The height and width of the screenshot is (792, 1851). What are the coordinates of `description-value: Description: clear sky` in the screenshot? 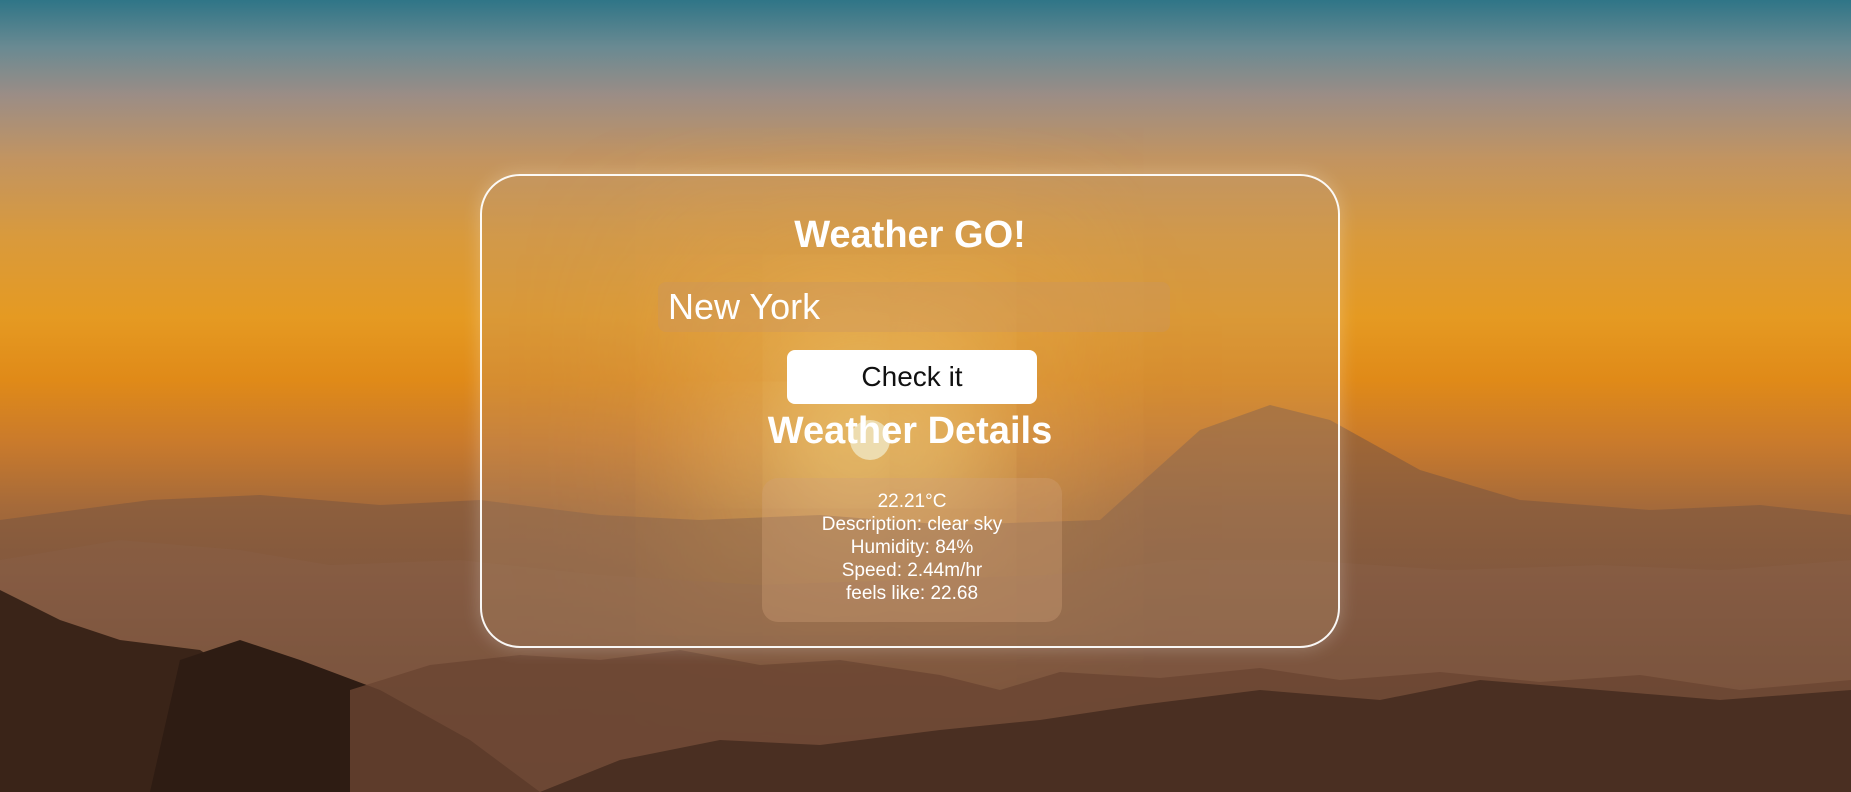 It's located at (912, 524).